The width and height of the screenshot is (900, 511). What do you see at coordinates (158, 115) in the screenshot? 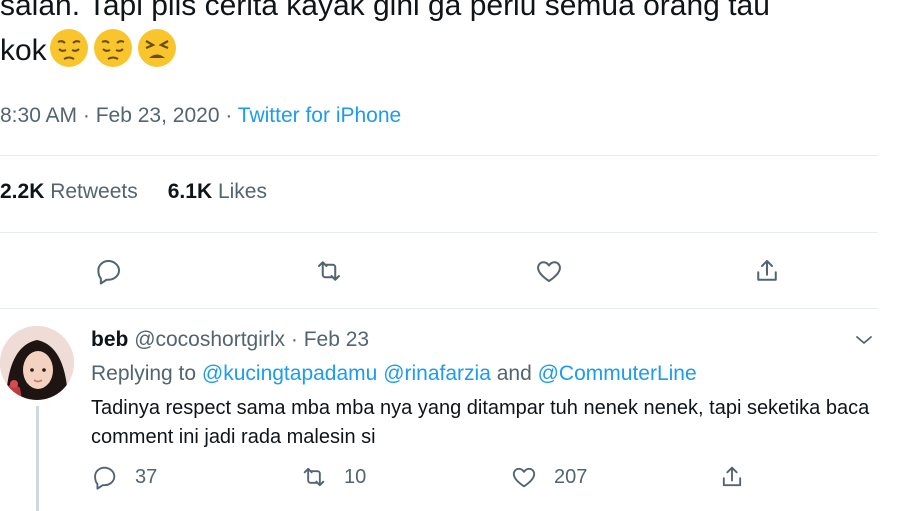
I see `tweet-date: Feb 23, 2020` at bounding box center [158, 115].